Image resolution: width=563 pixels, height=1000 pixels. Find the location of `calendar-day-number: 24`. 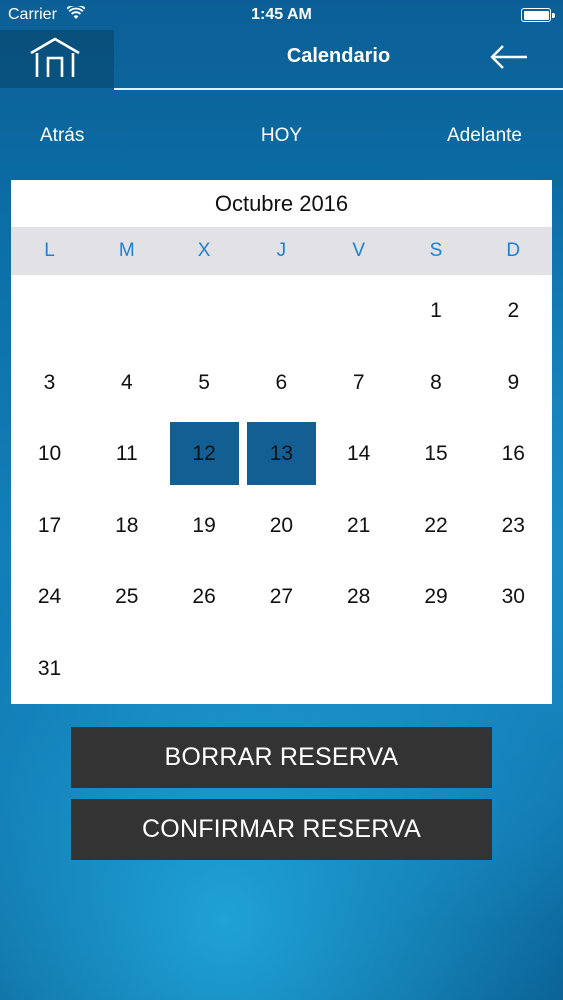

calendar-day-number: 24 is located at coordinates (49, 597).